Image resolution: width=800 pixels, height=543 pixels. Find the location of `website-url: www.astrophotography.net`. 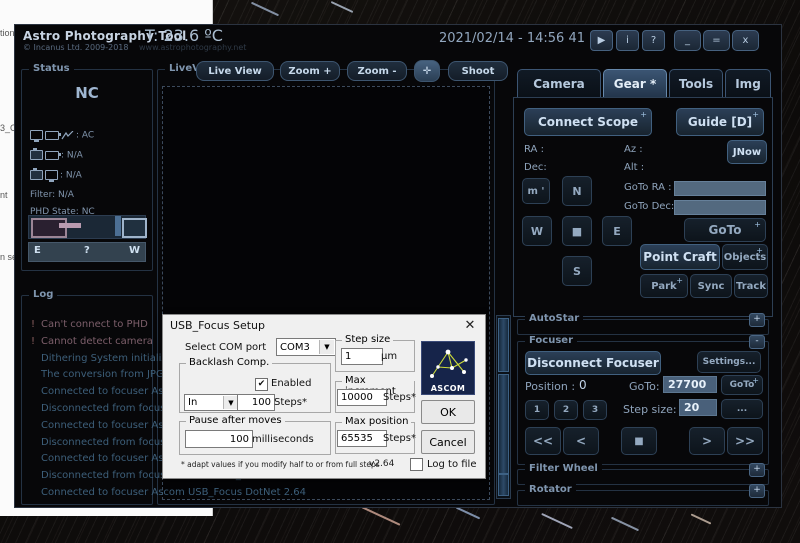

website-url: www.astrophotography.net is located at coordinates (193, 47).